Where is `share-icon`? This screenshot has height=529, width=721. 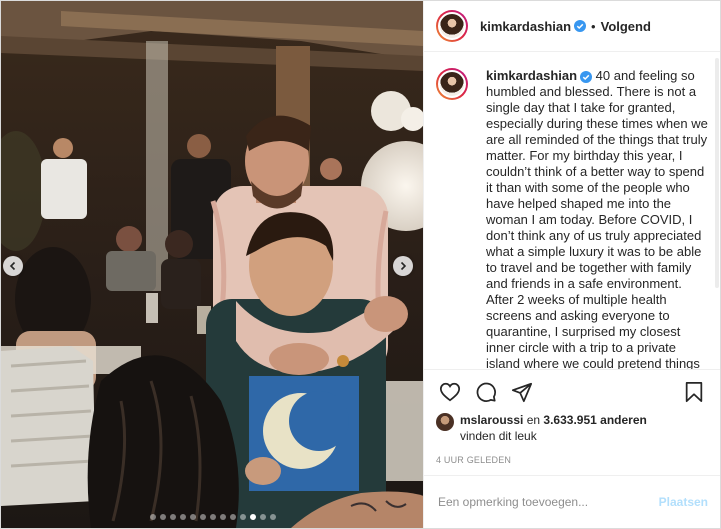 share-icon is located at coordinates (522, 392).